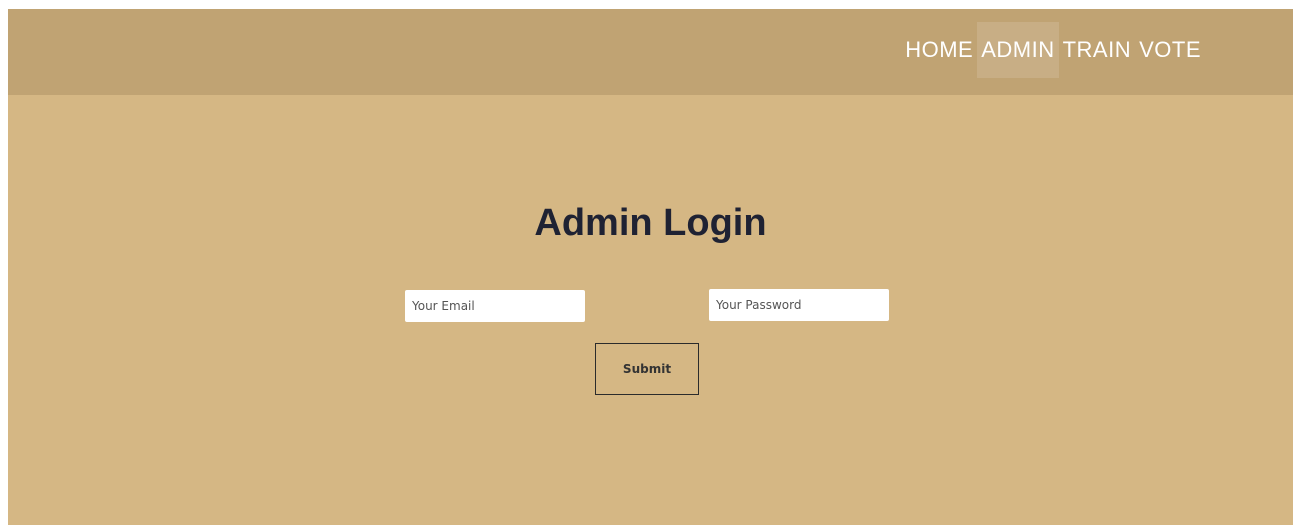 The width and height of the screenshot is (1293, 525). What do you see at coordinates (647, 369) in the screenshot?
I see `submit-button: Submit` at bounding box center [647, 369].